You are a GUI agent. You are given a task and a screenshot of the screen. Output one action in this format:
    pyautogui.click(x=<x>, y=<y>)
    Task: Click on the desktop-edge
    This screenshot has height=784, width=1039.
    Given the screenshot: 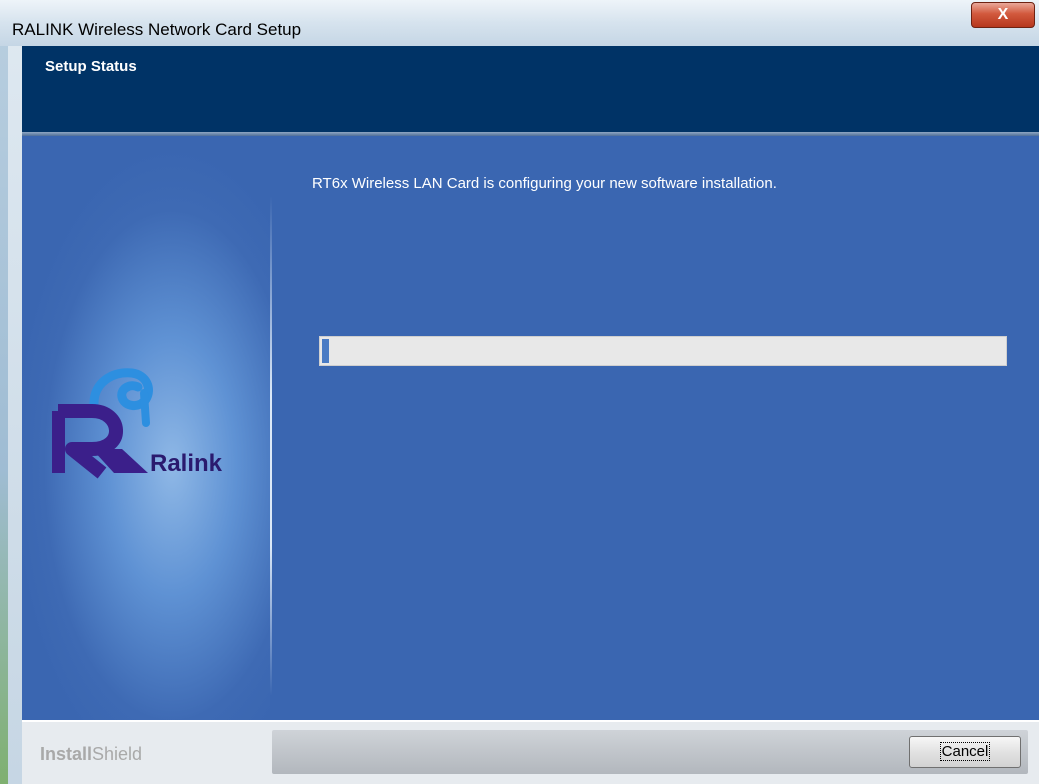 What is the action you would take?
    pyautogui.click(x=4, y=392)
    